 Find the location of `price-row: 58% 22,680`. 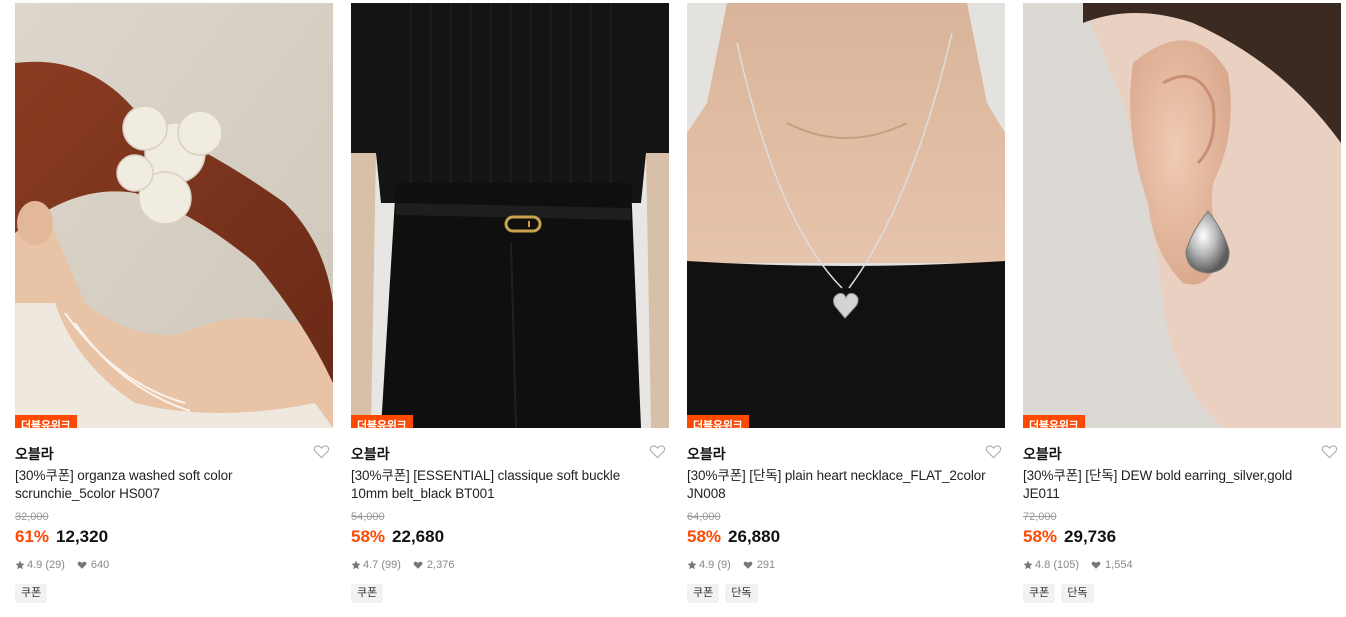

price-row: 58% 22,680 is located at coordinates (397, 537).